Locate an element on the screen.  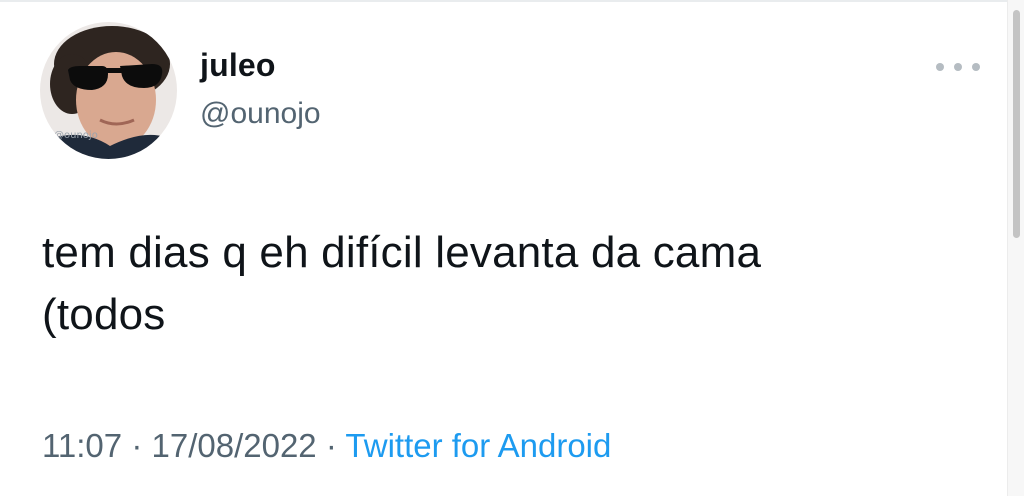
avatar-watermark: @ounojo is located at coordinates (76, 135).